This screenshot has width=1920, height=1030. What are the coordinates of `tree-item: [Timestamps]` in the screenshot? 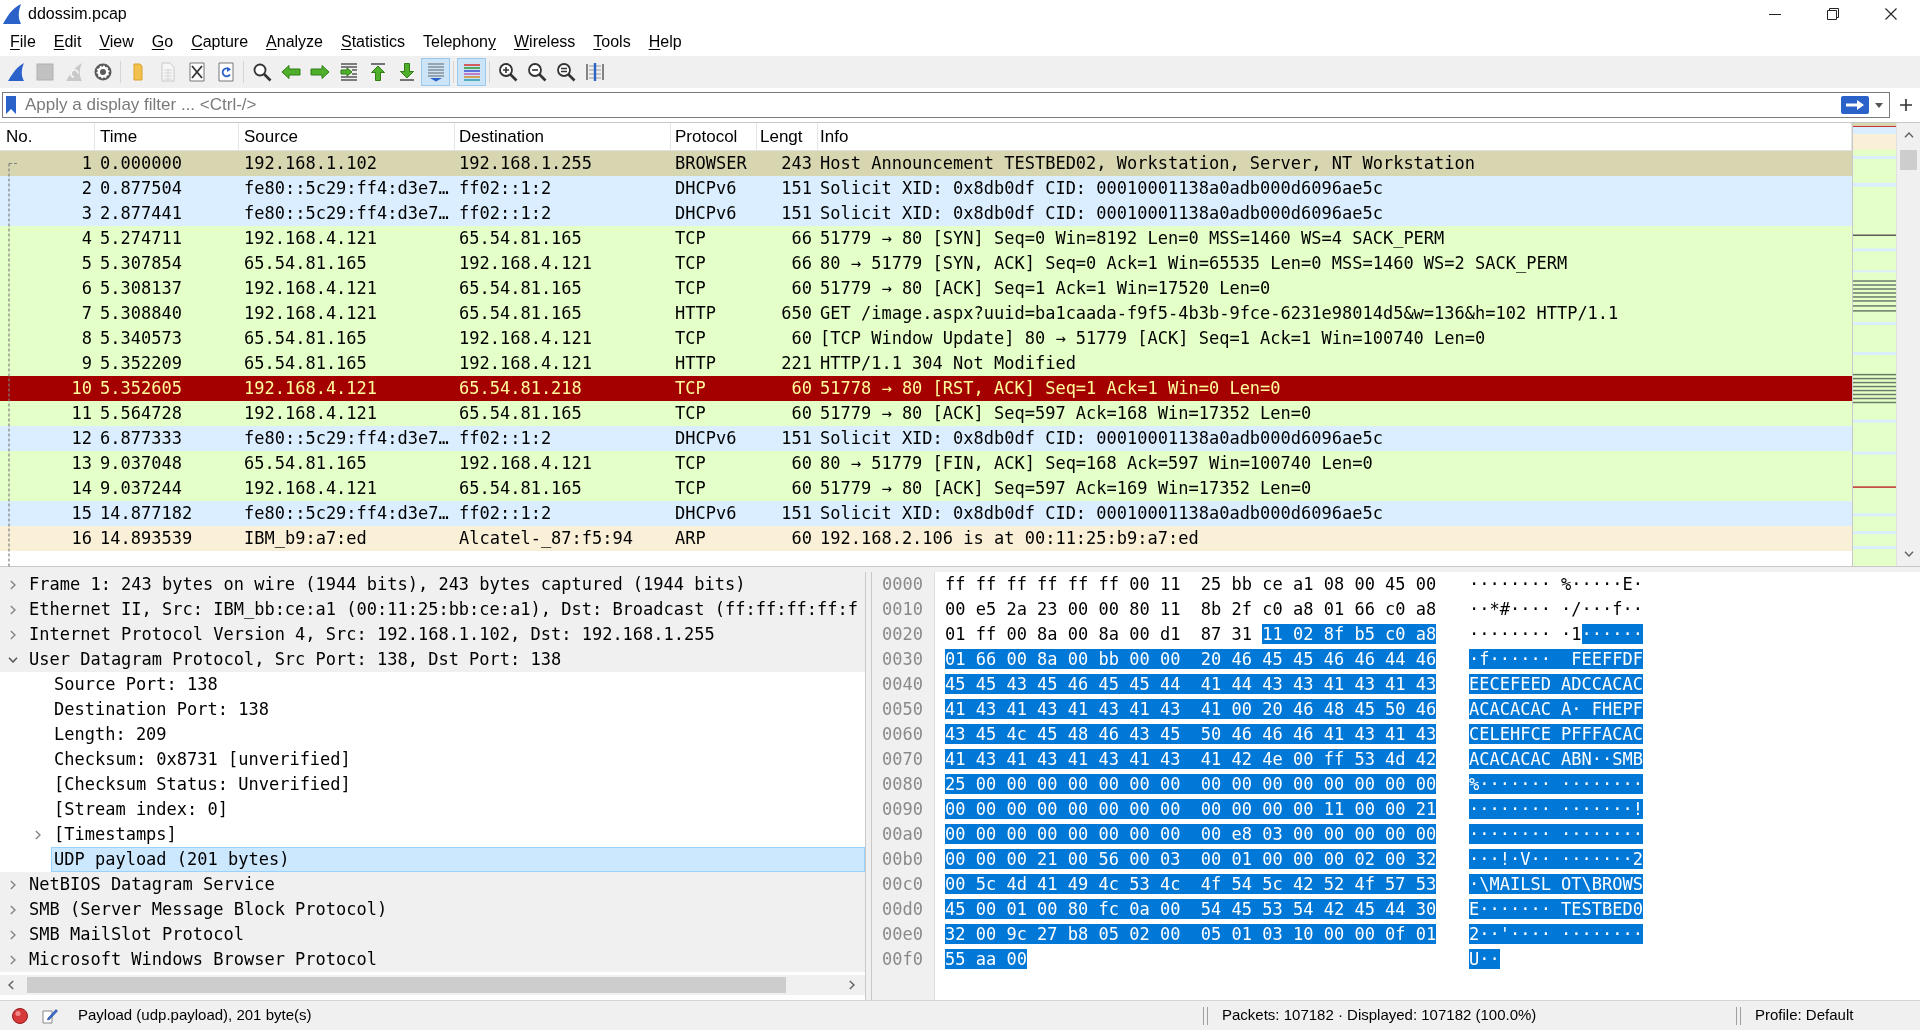 It's located at (115, 834).